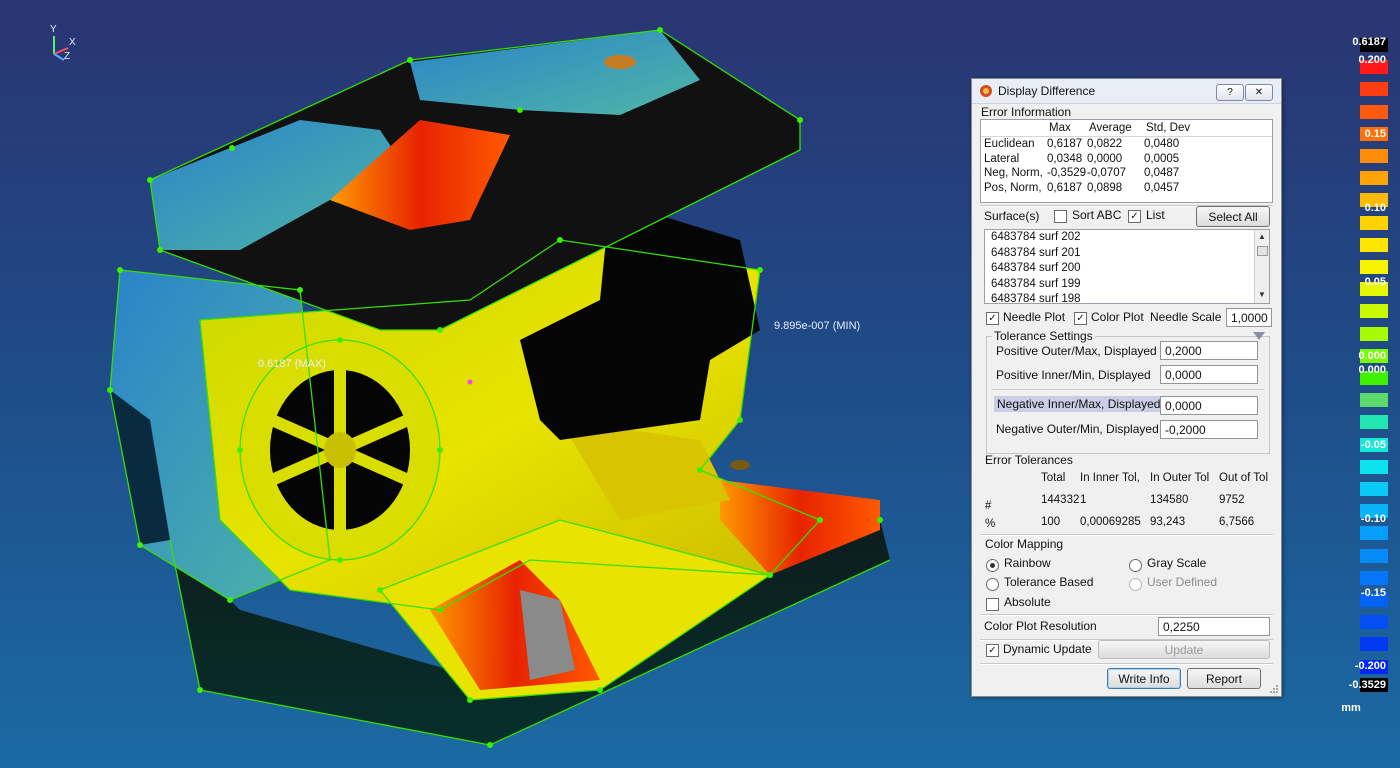  What do you see at coordinates (1144, 678) in the screenshot?
I see `write-info-button: Write Info` at bounding box center [1144, 678].